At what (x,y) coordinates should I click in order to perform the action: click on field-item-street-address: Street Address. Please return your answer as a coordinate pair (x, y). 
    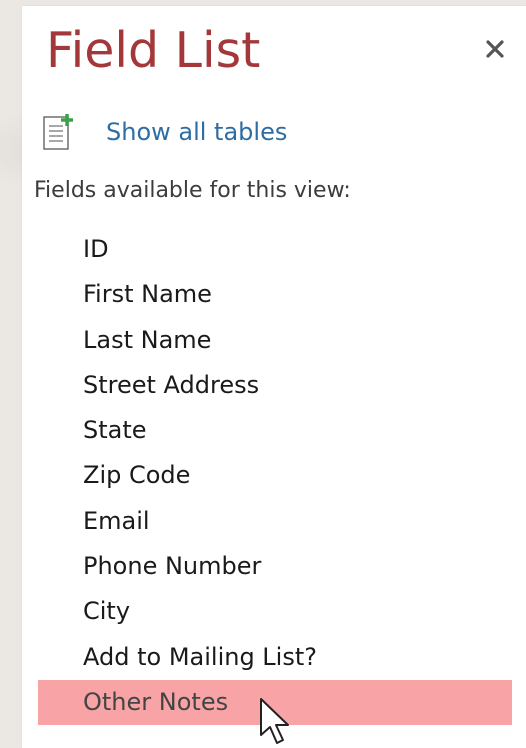
    Looking at the image, I should click on (275, 385).